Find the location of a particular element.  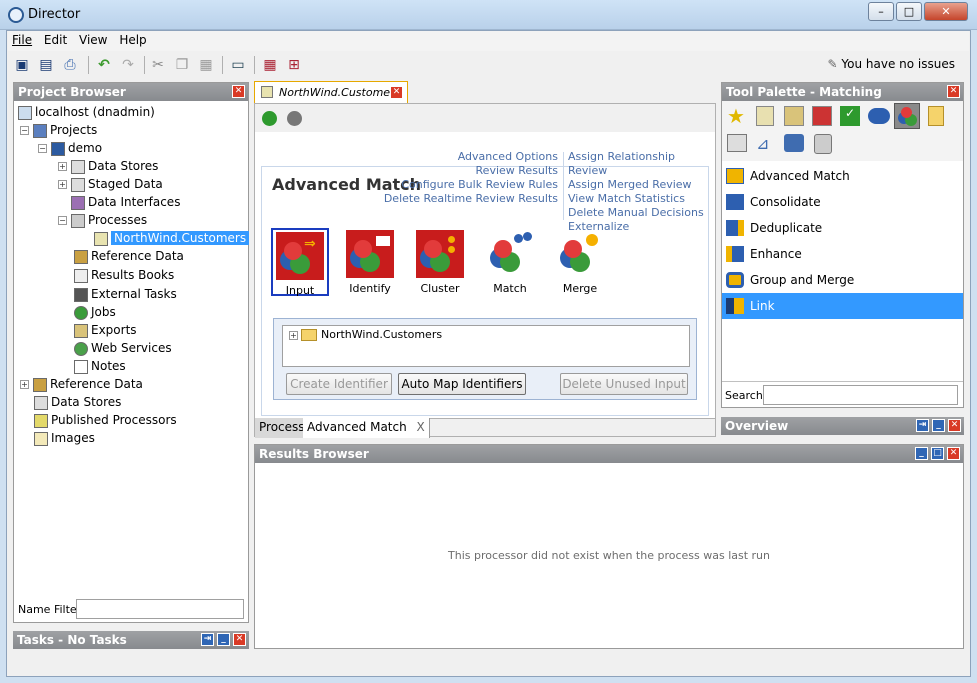

undo-icon: ↶ is located at coordinates (104, 65).